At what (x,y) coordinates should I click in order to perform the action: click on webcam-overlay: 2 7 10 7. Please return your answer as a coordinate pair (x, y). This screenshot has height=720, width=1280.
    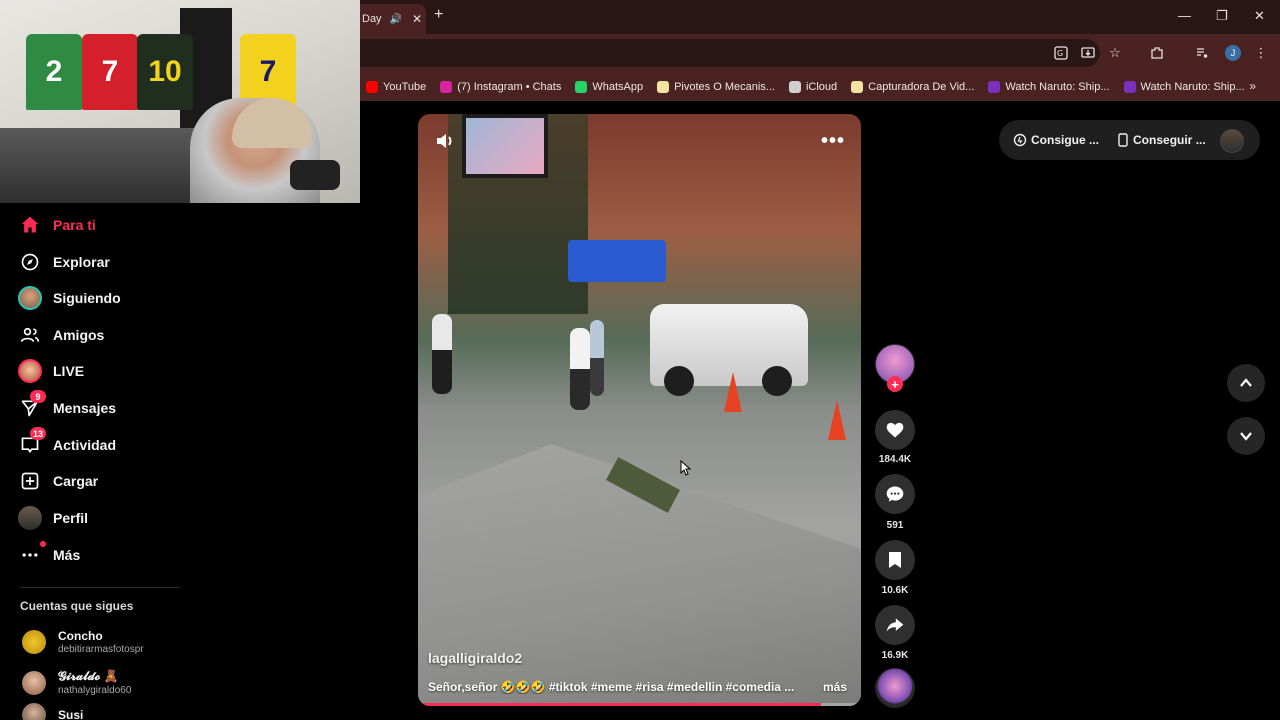
    Looking at the image, I should click on (180, 101).